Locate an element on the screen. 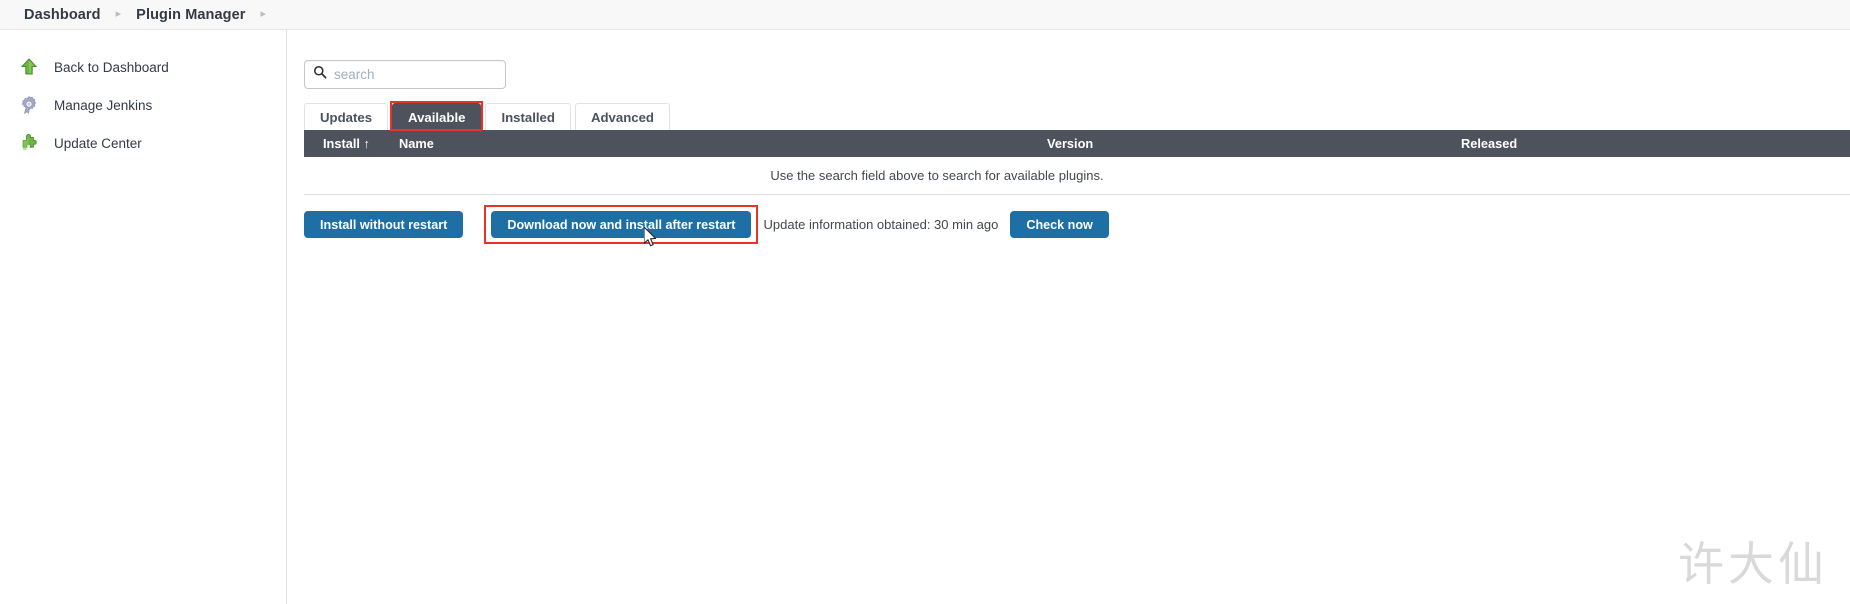 This screenshot has height=604, width=1850. plugin-tabs: Updates Available Installed Advanced is located at coordinates (1077, 116).